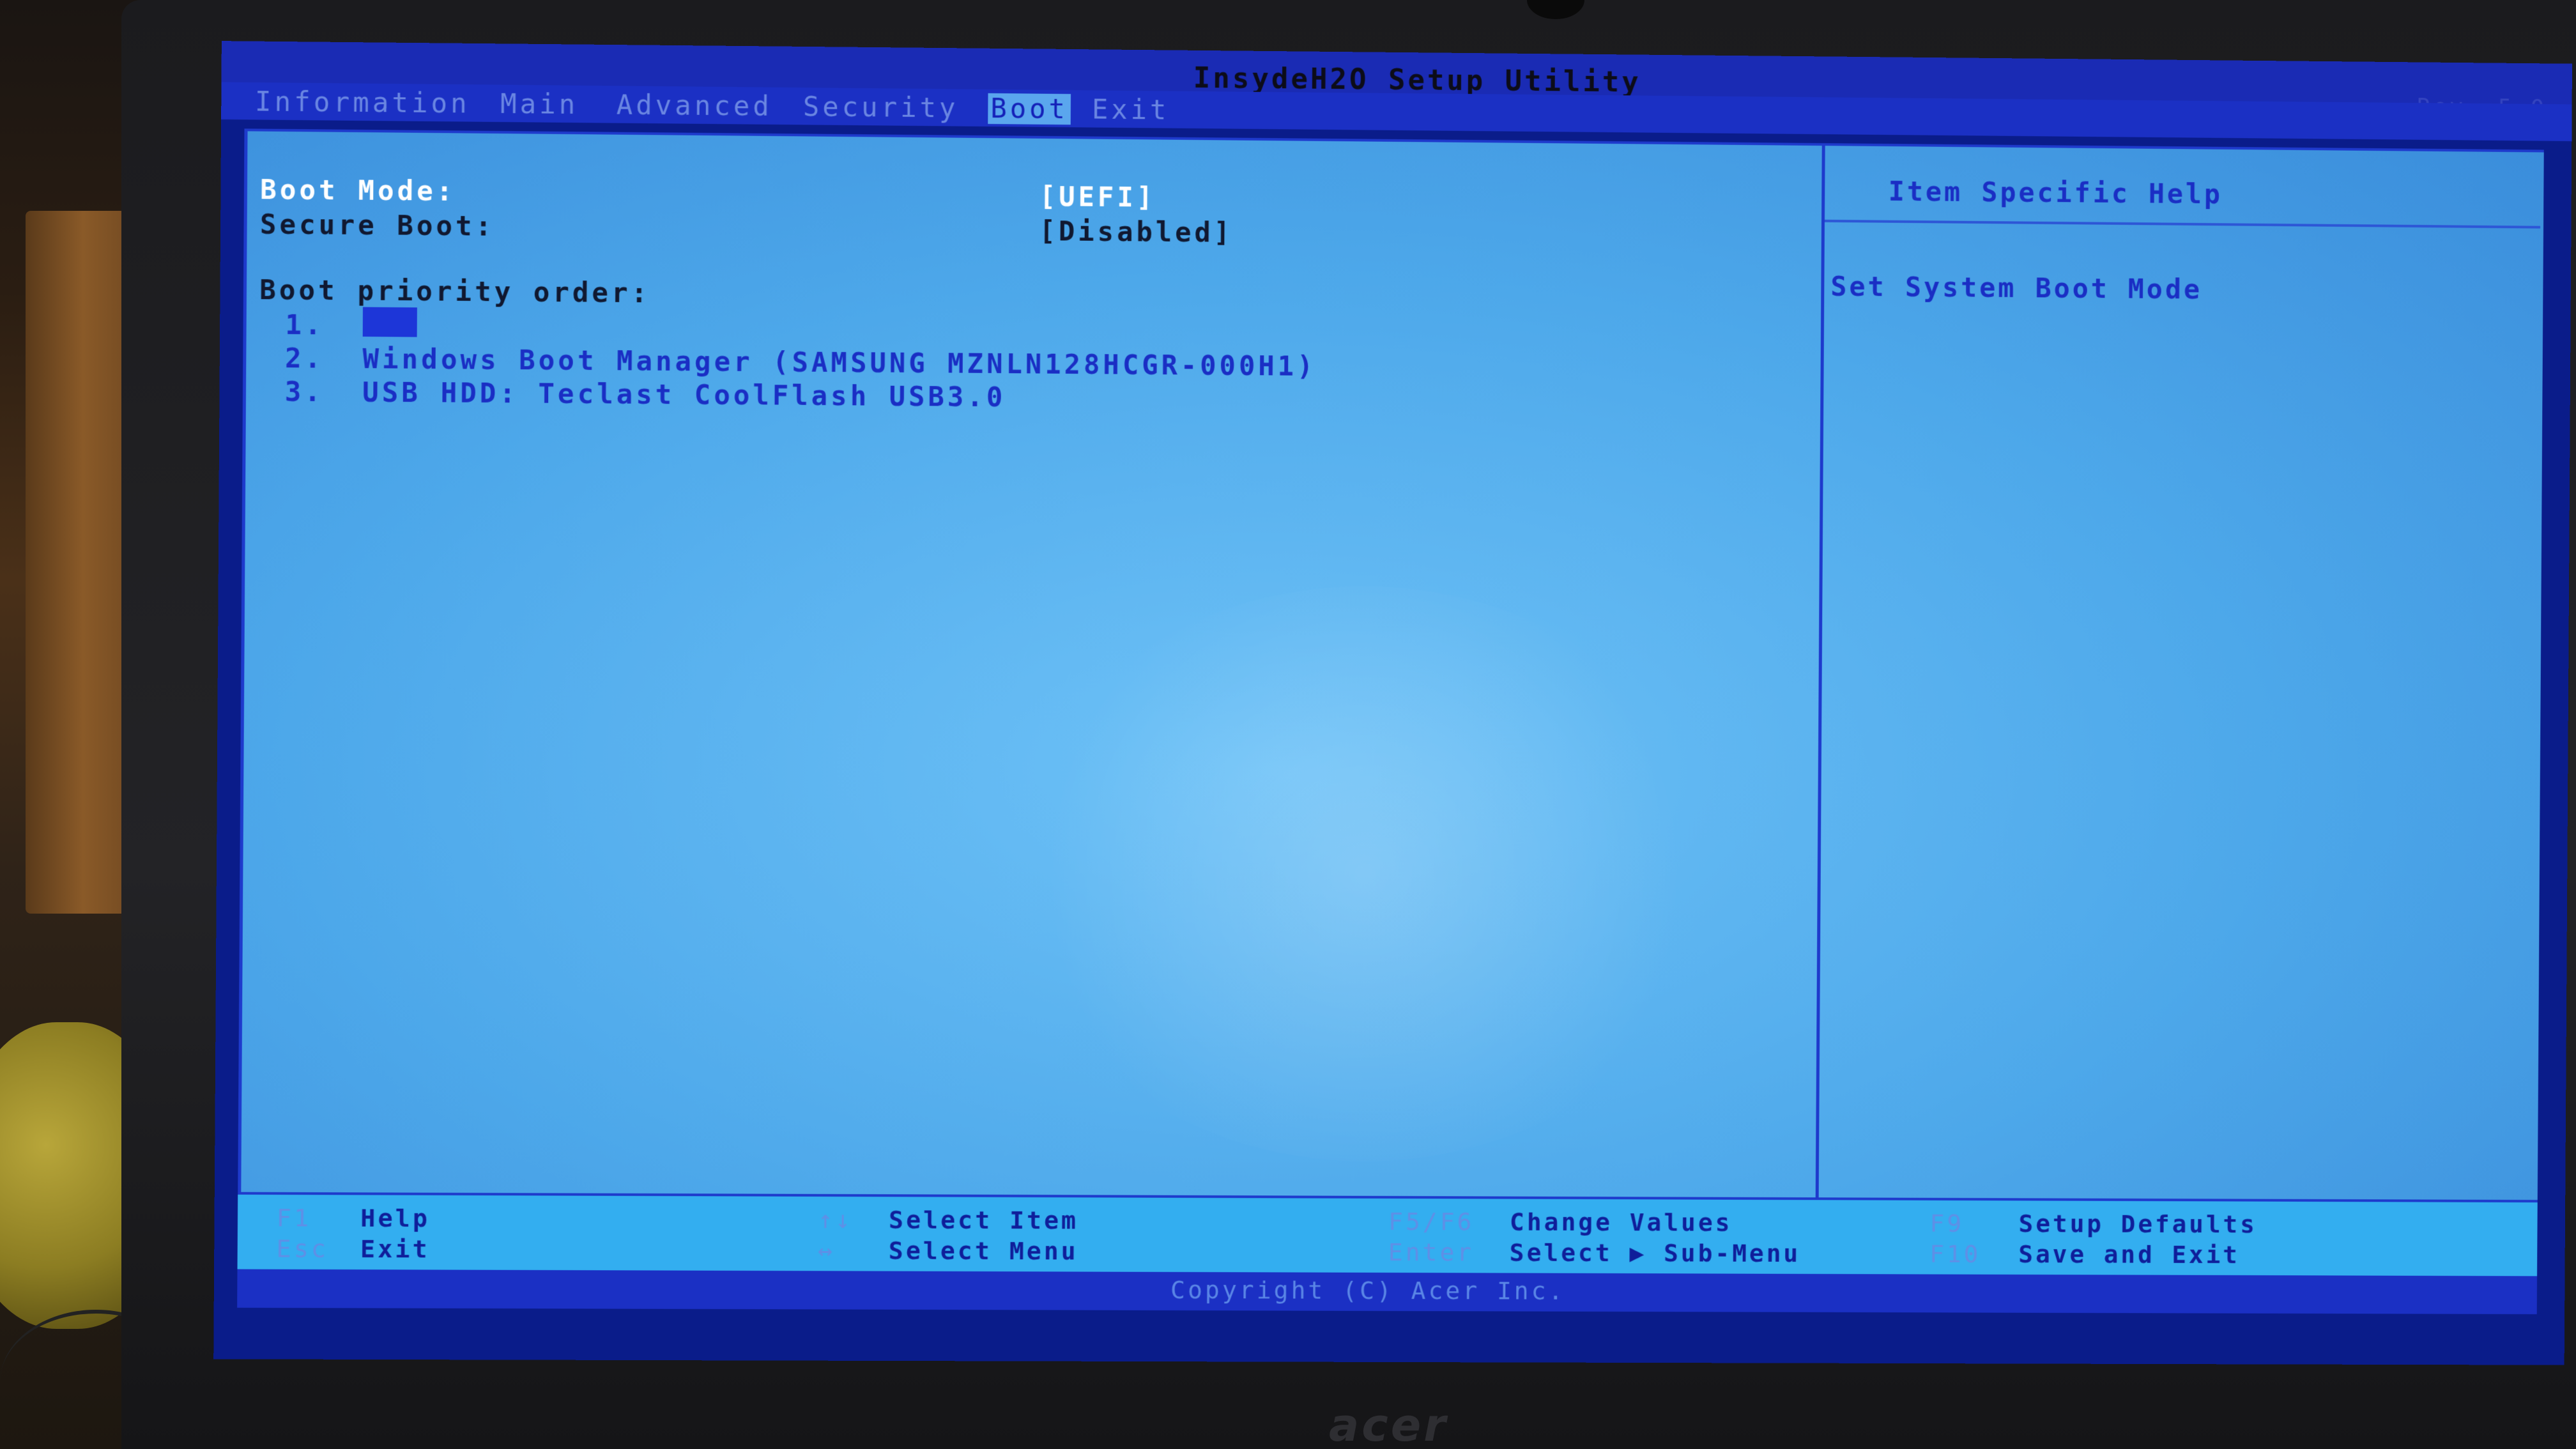  What do you see at coordinates (2137, 1224) in the screenshot?
I see `key-f9-desc: Setup Defaults` at bounding box center [2137, 1224].